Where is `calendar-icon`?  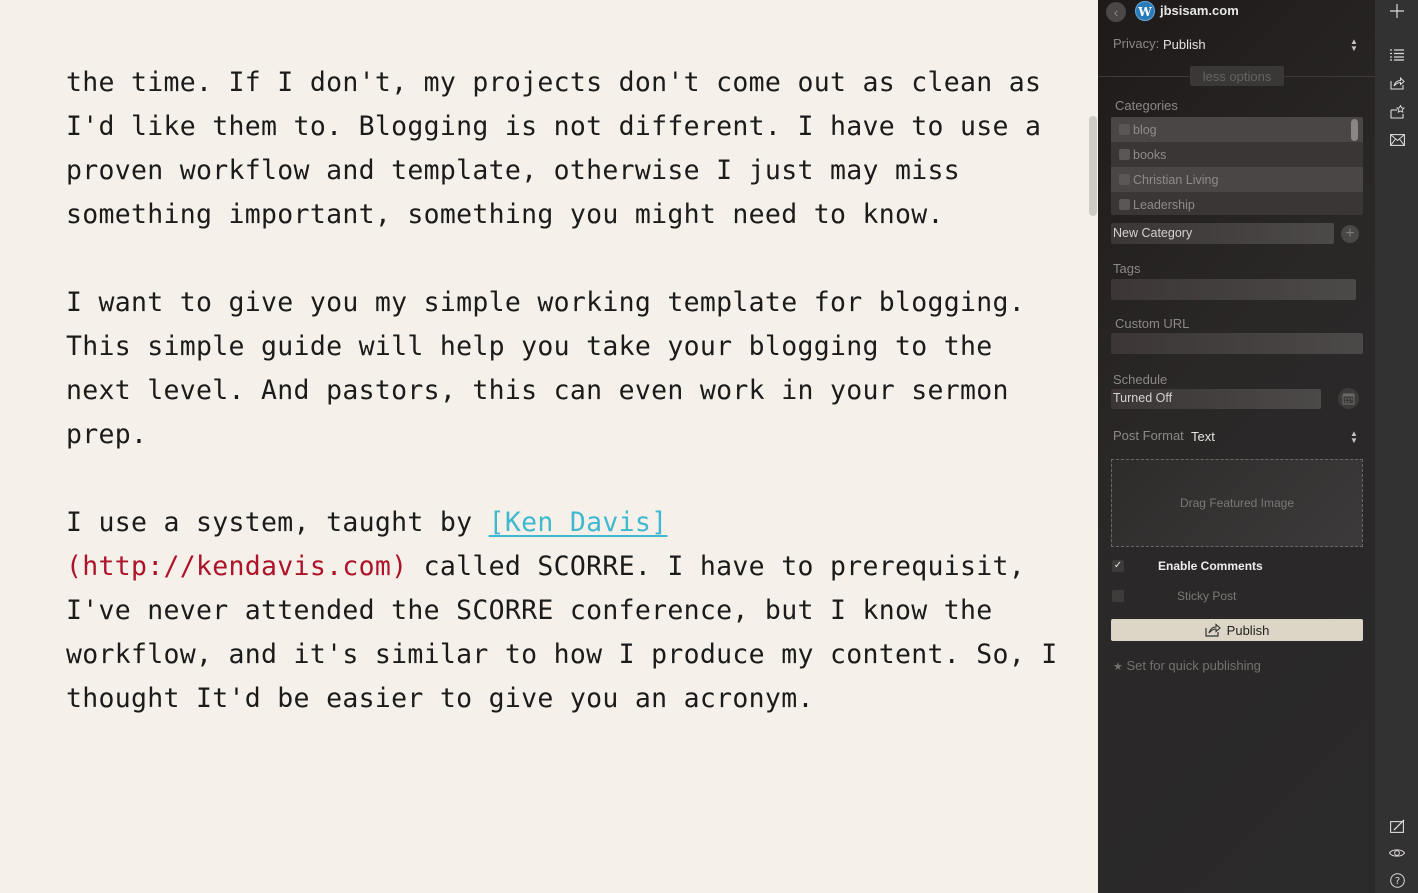
calendar-icon is located at coordinates (1348, 399).